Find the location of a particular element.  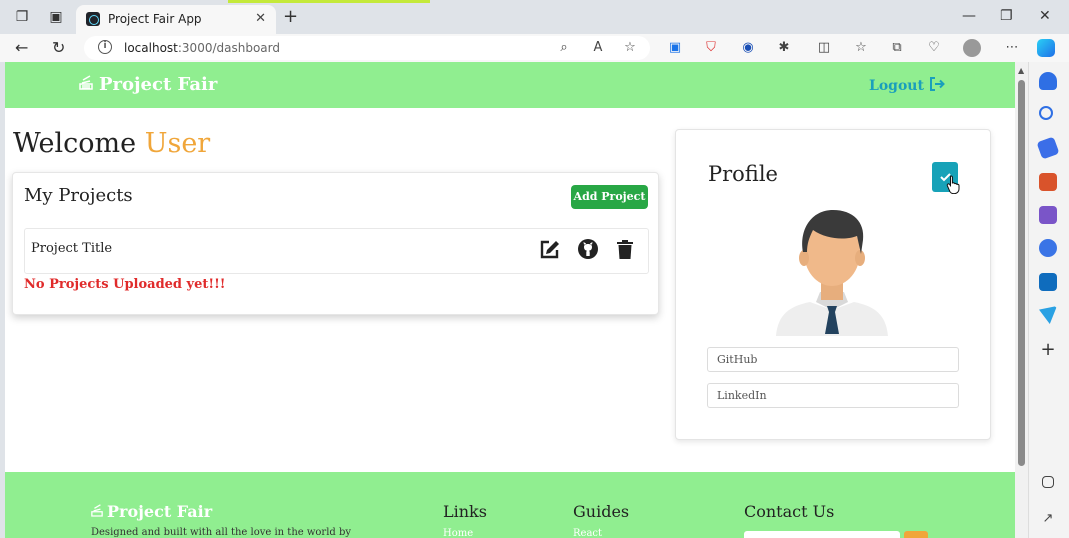

workspaces-icon: ❐ is located at coordinates (22, 17).